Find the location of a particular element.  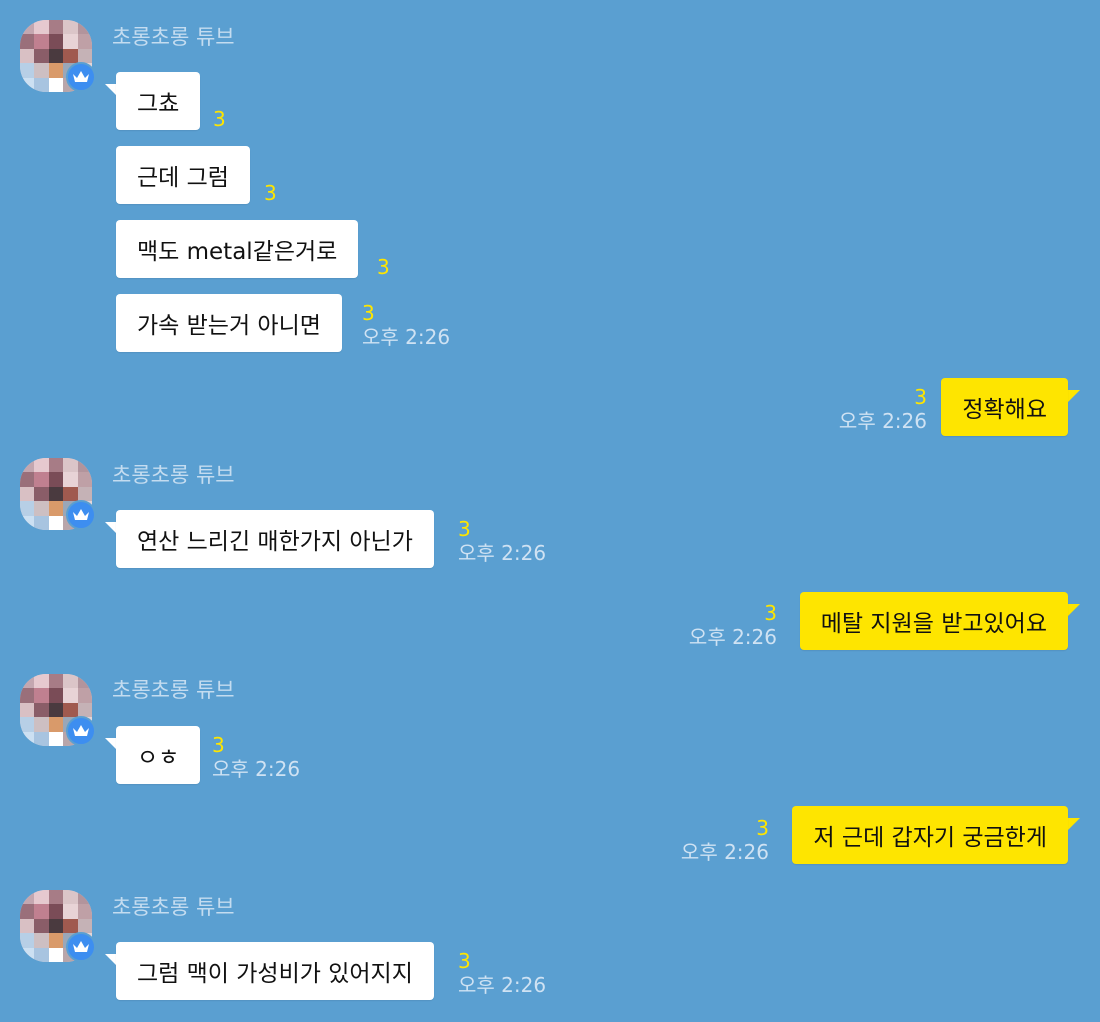

message-bubble: ㅇㅎ is located at coordinates (158, 755).